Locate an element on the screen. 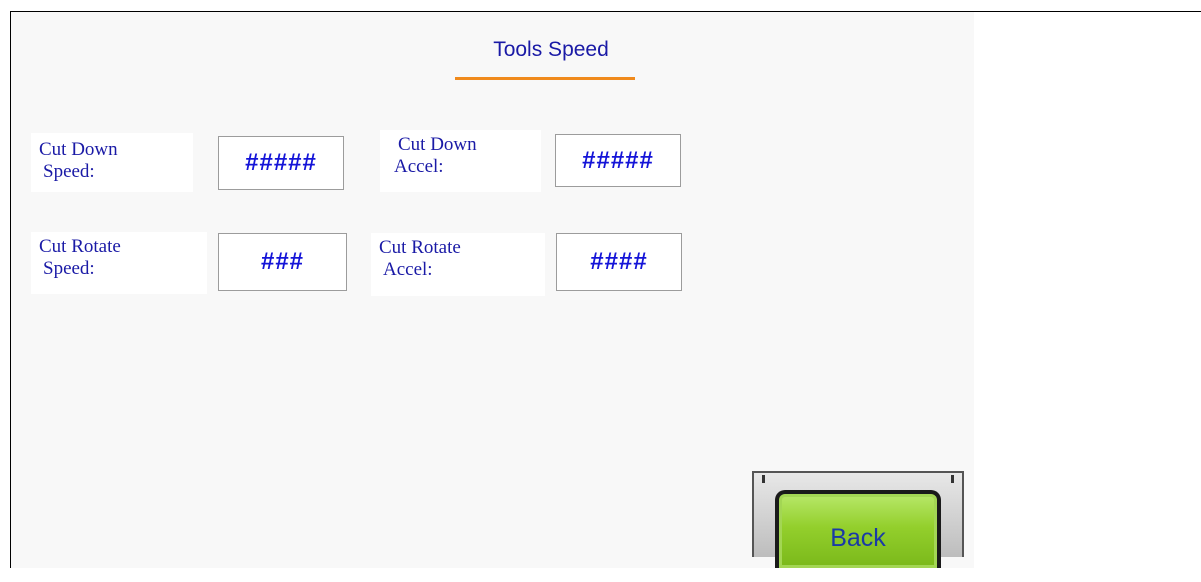 Image resolution: width=1201 pixels, height=582 pixels. cut-rotate-accel-field: #### is located at coordinates (619, 262).